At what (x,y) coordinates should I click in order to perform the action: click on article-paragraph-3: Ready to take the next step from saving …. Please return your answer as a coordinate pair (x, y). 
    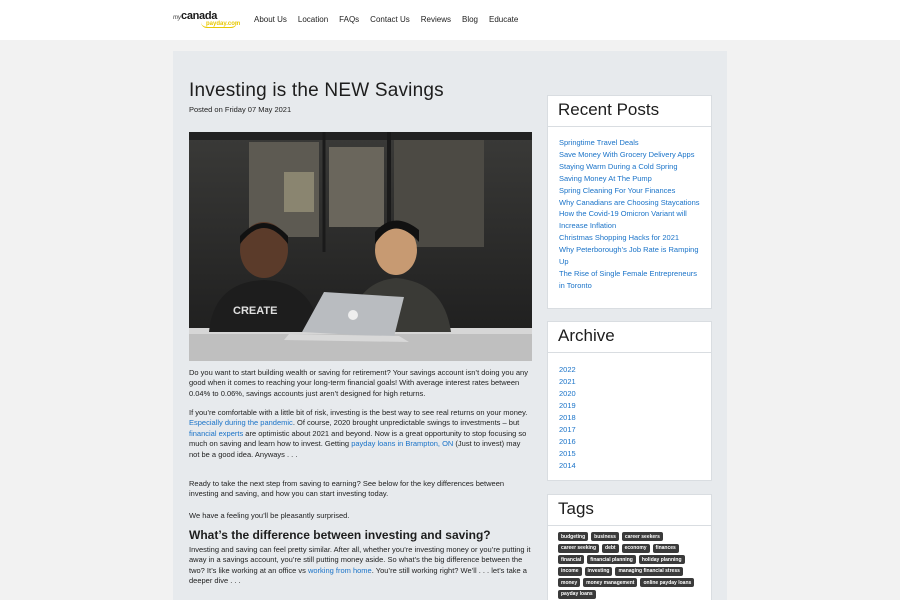
    Looking at the image, I should click on (347, 489).